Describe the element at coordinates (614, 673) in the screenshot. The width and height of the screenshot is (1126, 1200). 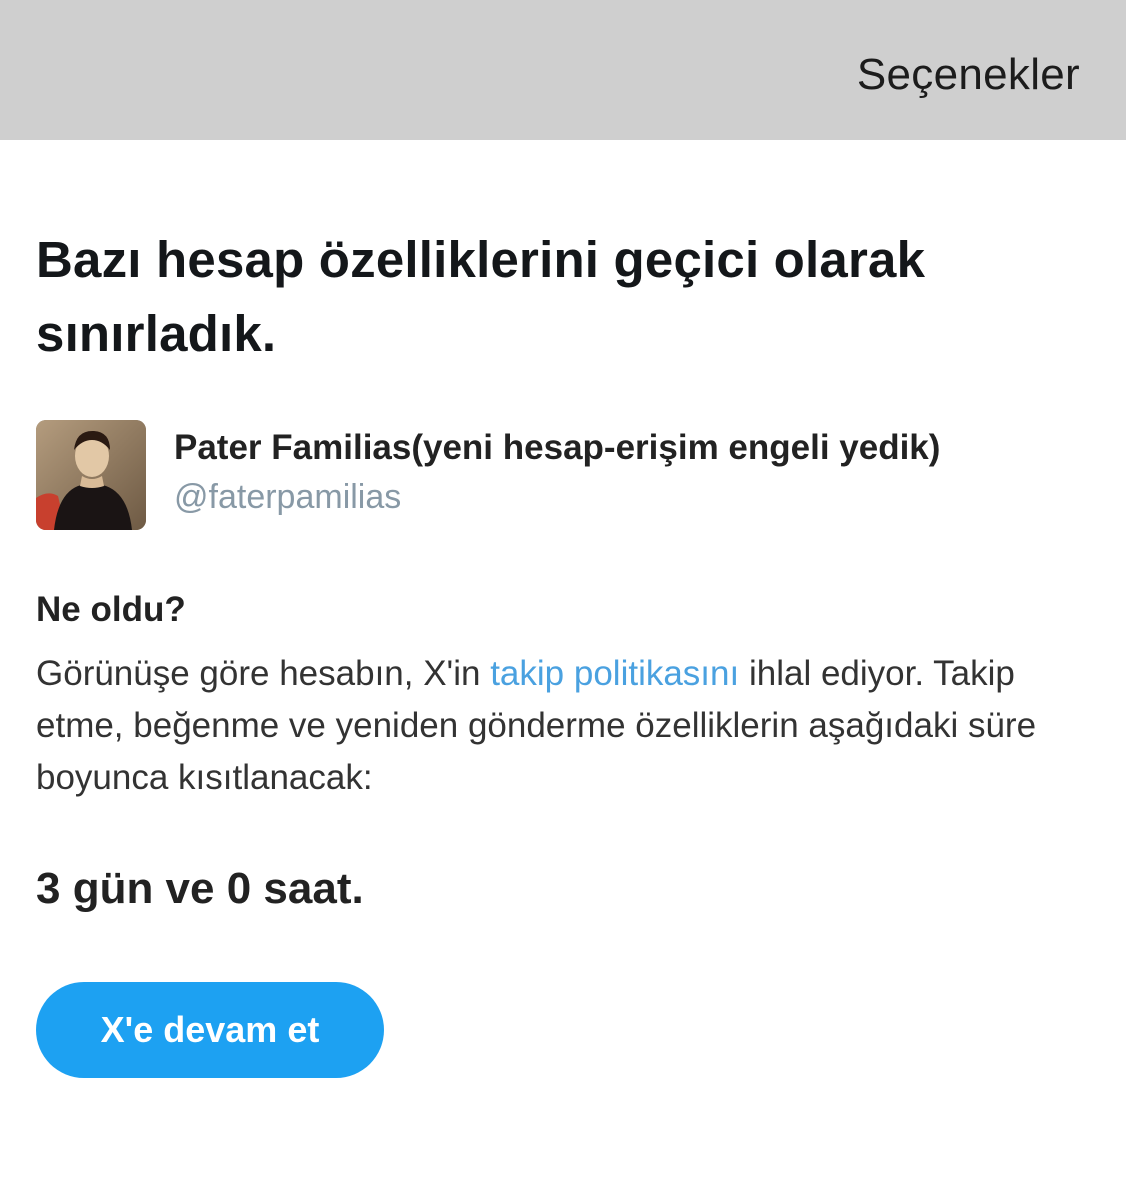
I see `follow-policy-link: takip politikasını` at that location.